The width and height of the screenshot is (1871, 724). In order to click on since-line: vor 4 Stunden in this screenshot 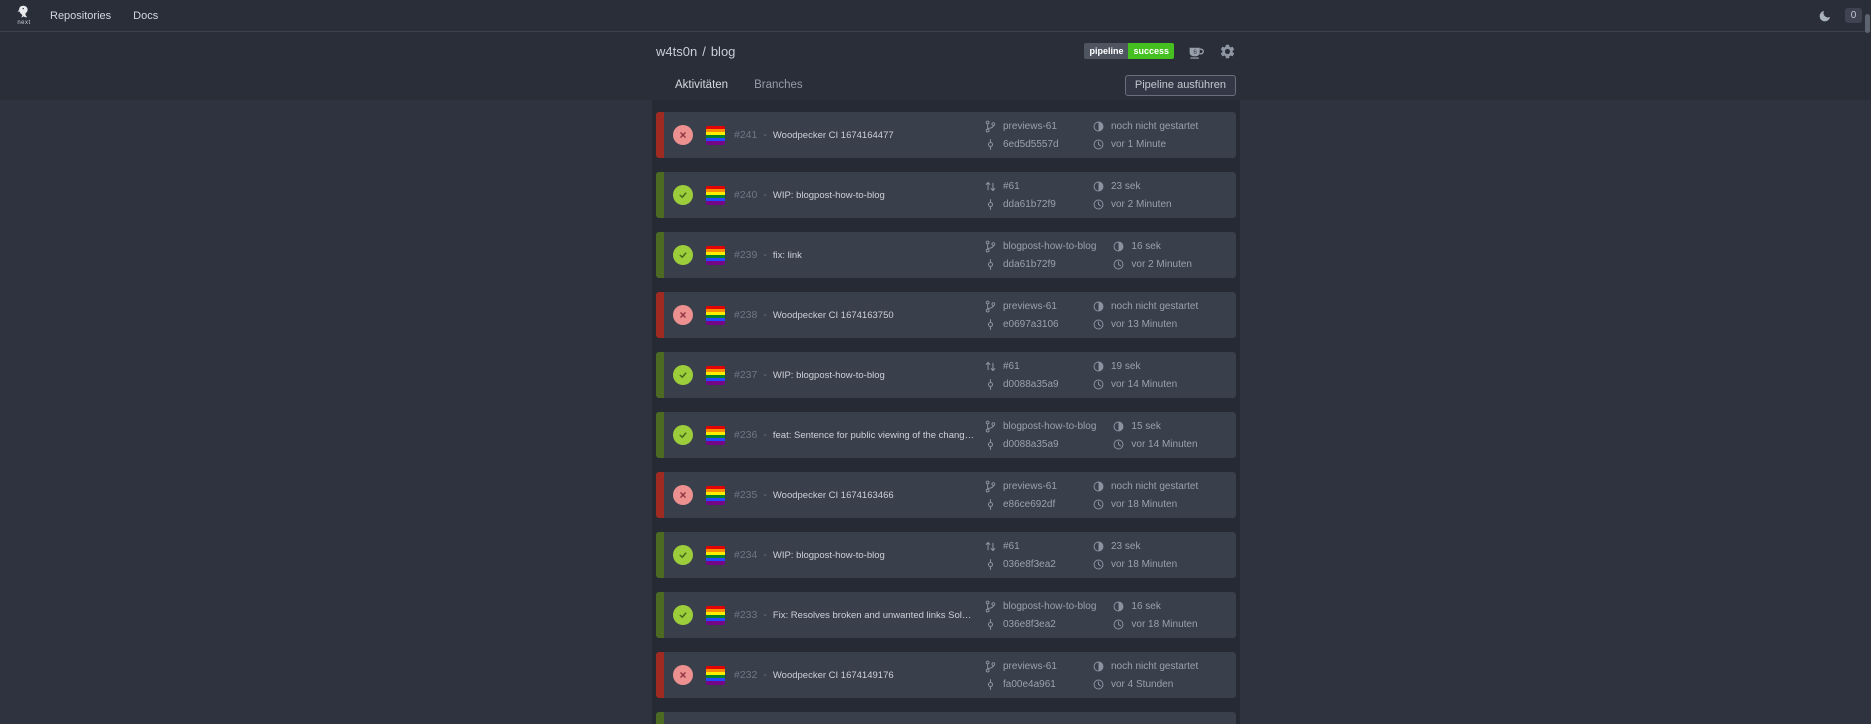, I will do `click(1145, 684)`.